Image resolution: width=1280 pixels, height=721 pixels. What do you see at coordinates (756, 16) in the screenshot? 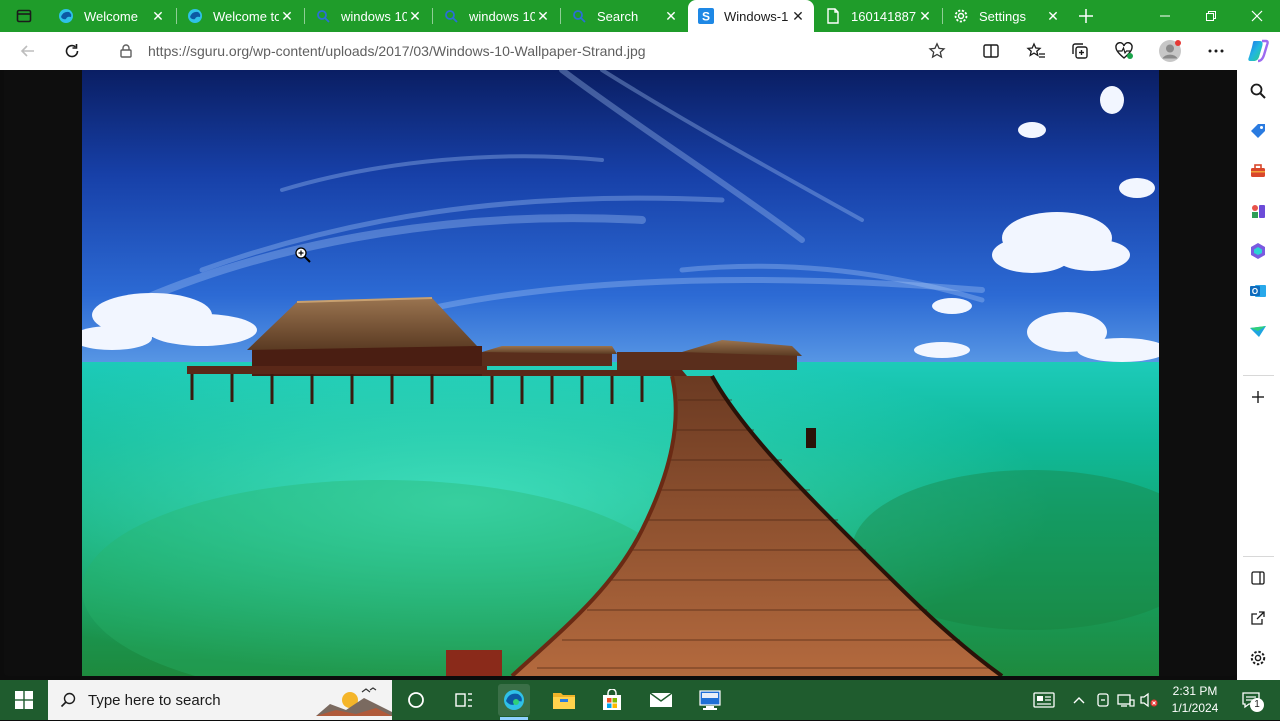
I see `tab-title: Windows-1` at bounding box center [756, 16].